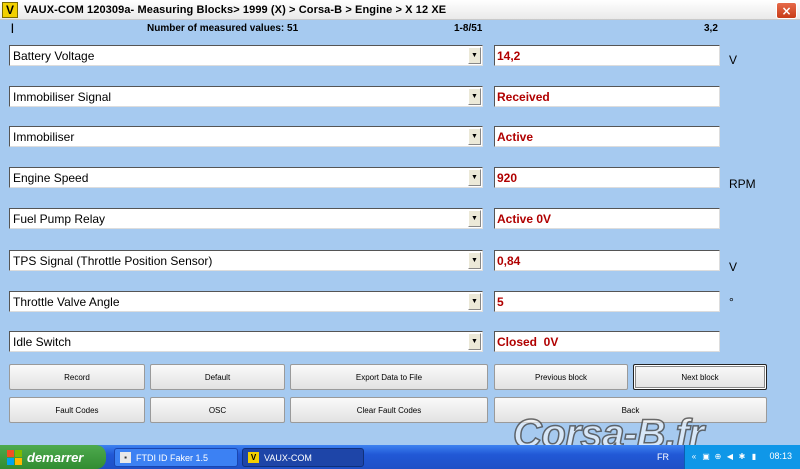 This screenshot has width=800, height=469. Describe the element at coordinates (468, 28) in the screenshot. I see `block-pager: 1-8/51` at that location.